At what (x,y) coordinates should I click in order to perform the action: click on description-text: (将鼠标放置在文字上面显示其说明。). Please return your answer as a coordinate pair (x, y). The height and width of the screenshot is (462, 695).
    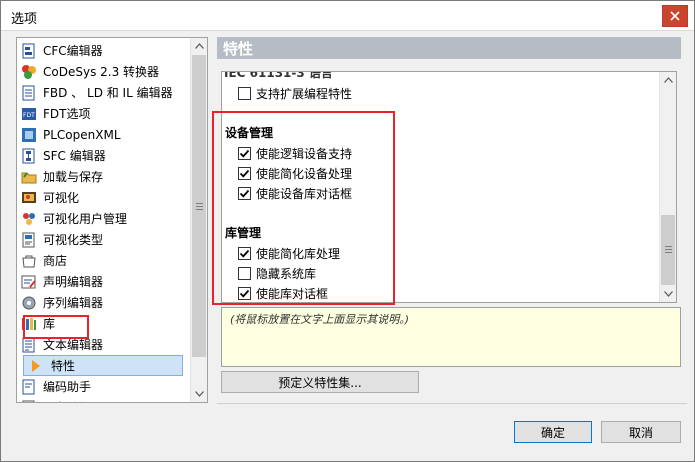
    Looking at the image, I should click on (320, 319).